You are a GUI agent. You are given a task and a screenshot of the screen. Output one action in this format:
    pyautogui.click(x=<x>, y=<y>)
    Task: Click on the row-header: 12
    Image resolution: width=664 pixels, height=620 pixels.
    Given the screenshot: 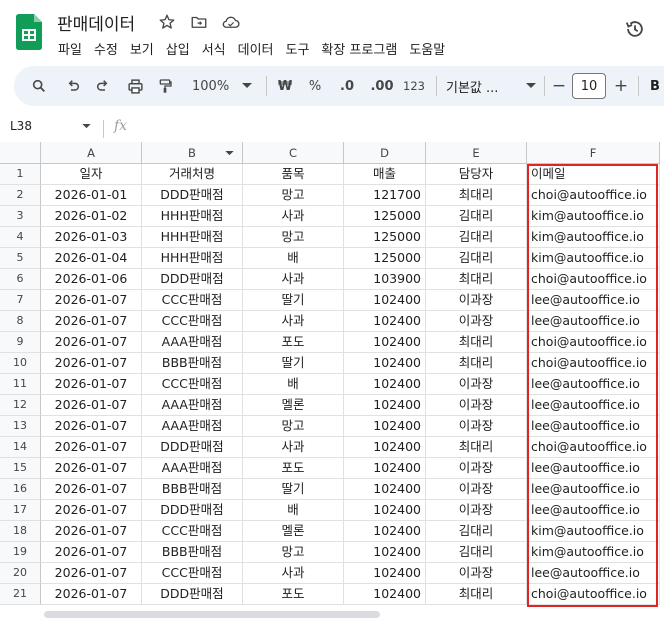 What is the action you would take?
    pyautogui.click(x=20, y=405)
    